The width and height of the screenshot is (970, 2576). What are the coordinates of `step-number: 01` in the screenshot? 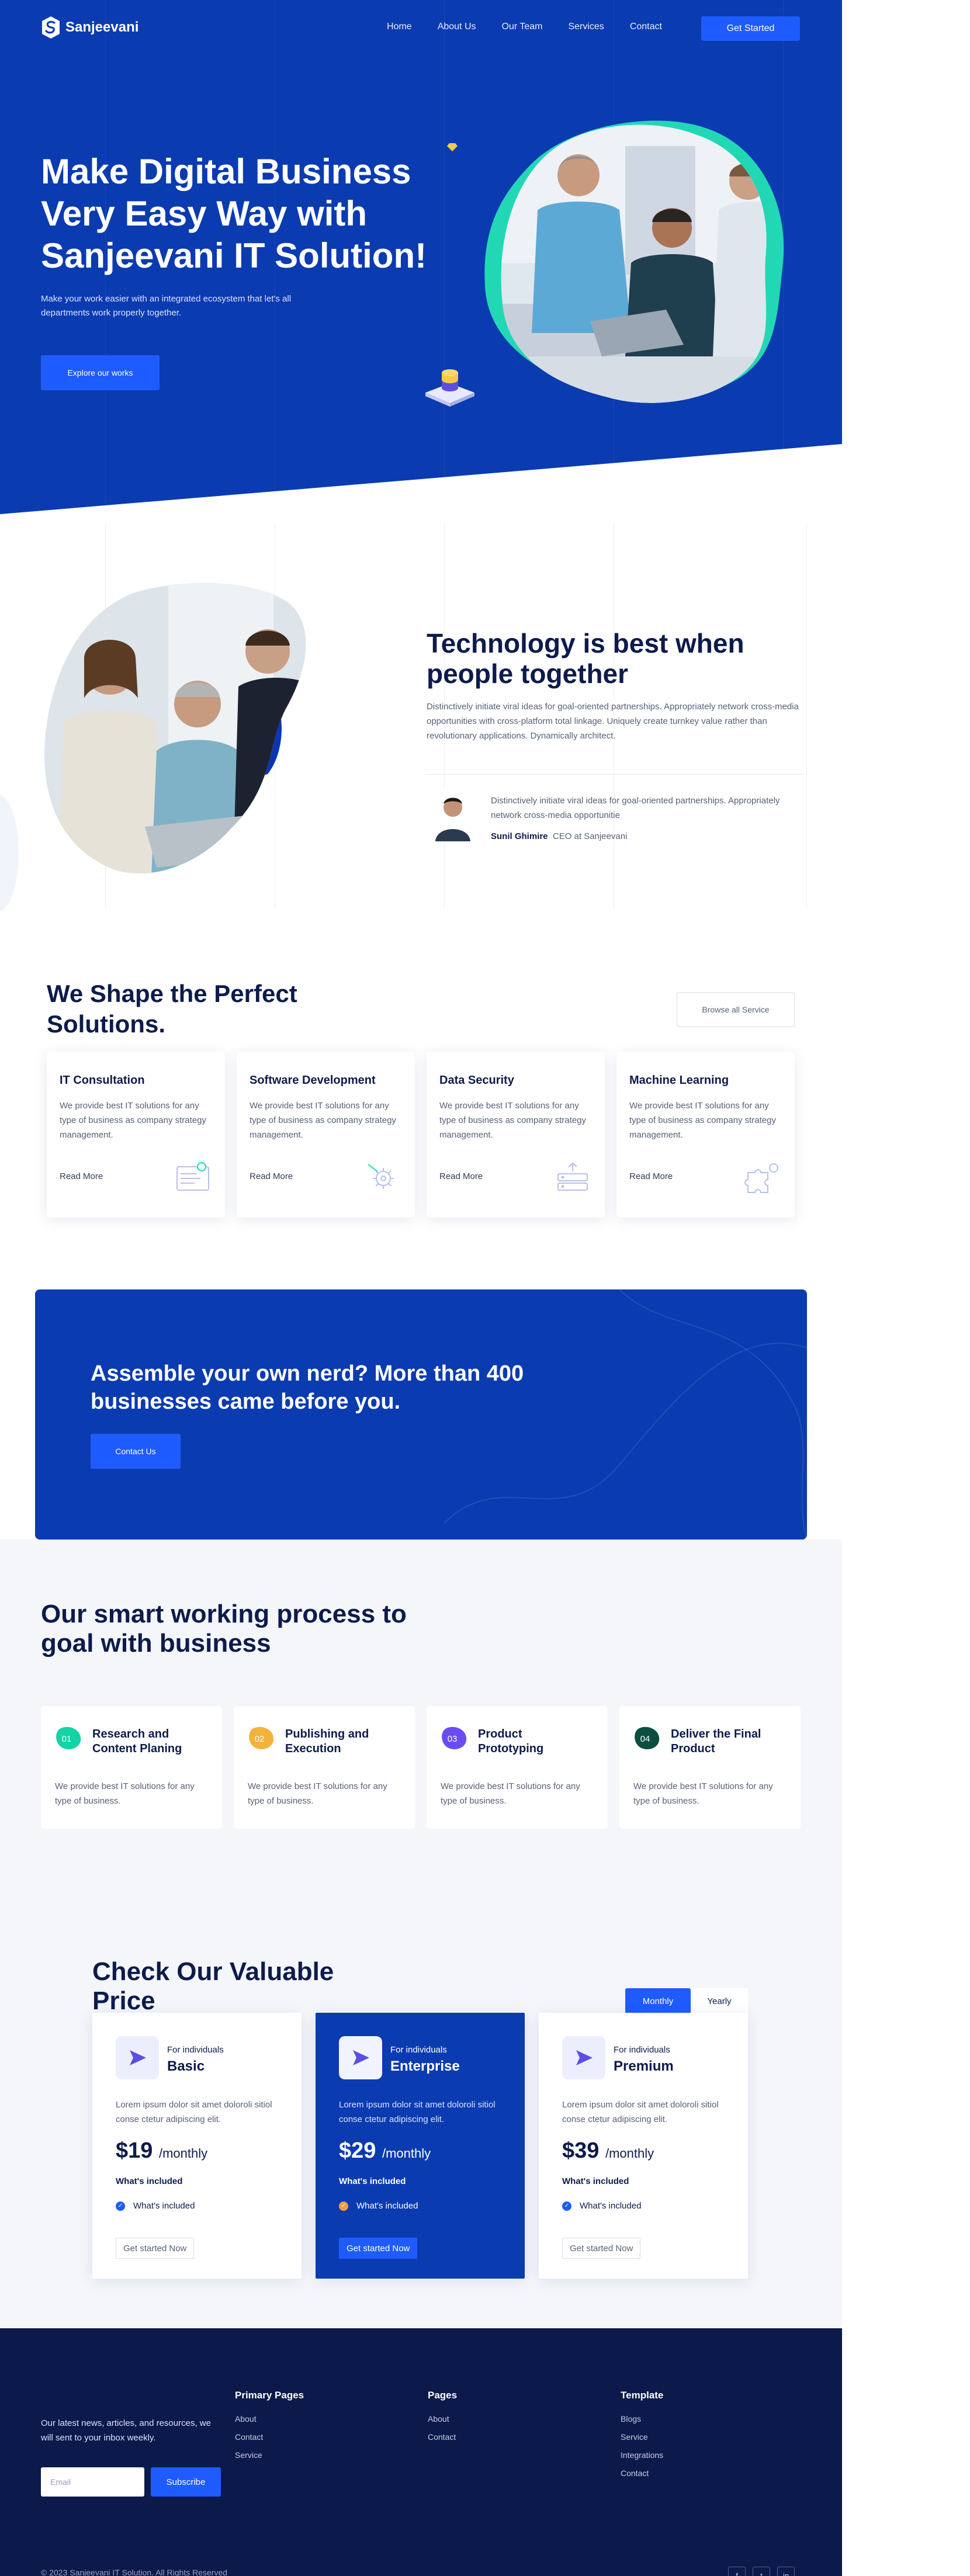 It's located at (67, 1739).